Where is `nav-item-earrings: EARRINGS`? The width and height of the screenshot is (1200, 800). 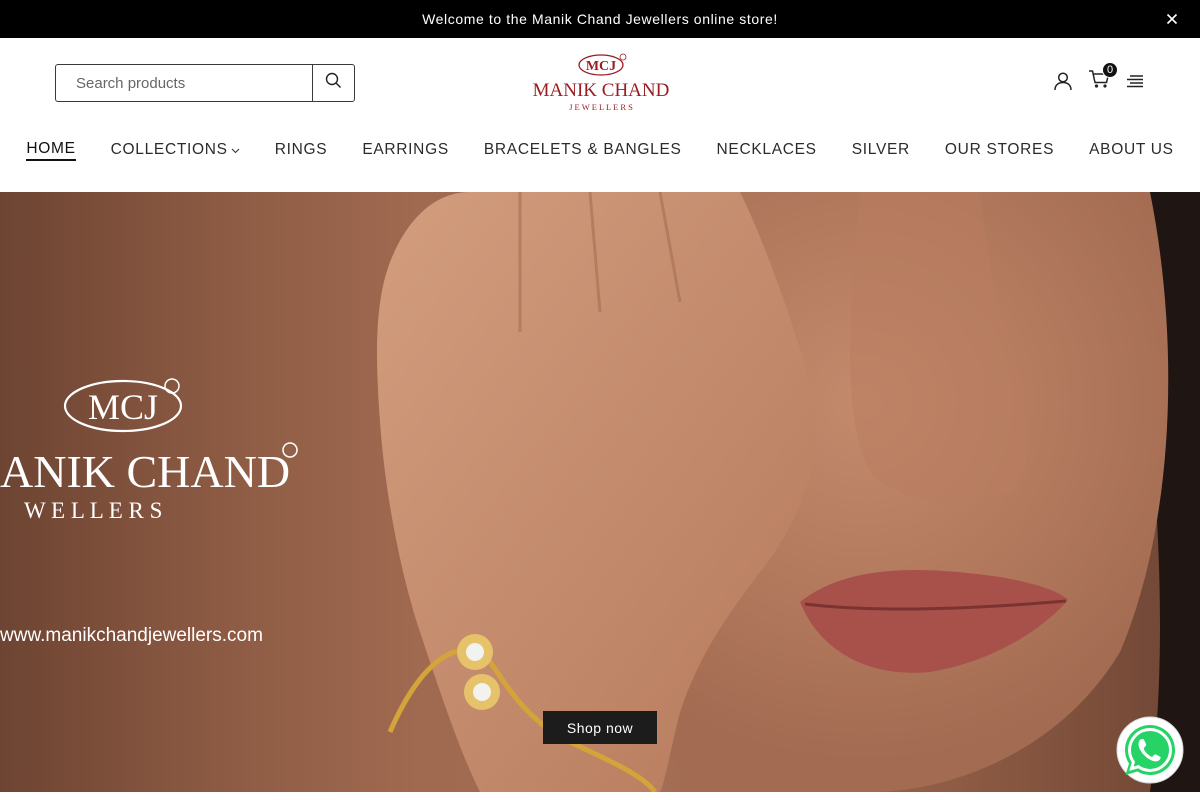 nav-item-earrings: EARRINGS is located at coordinates (406, 150).